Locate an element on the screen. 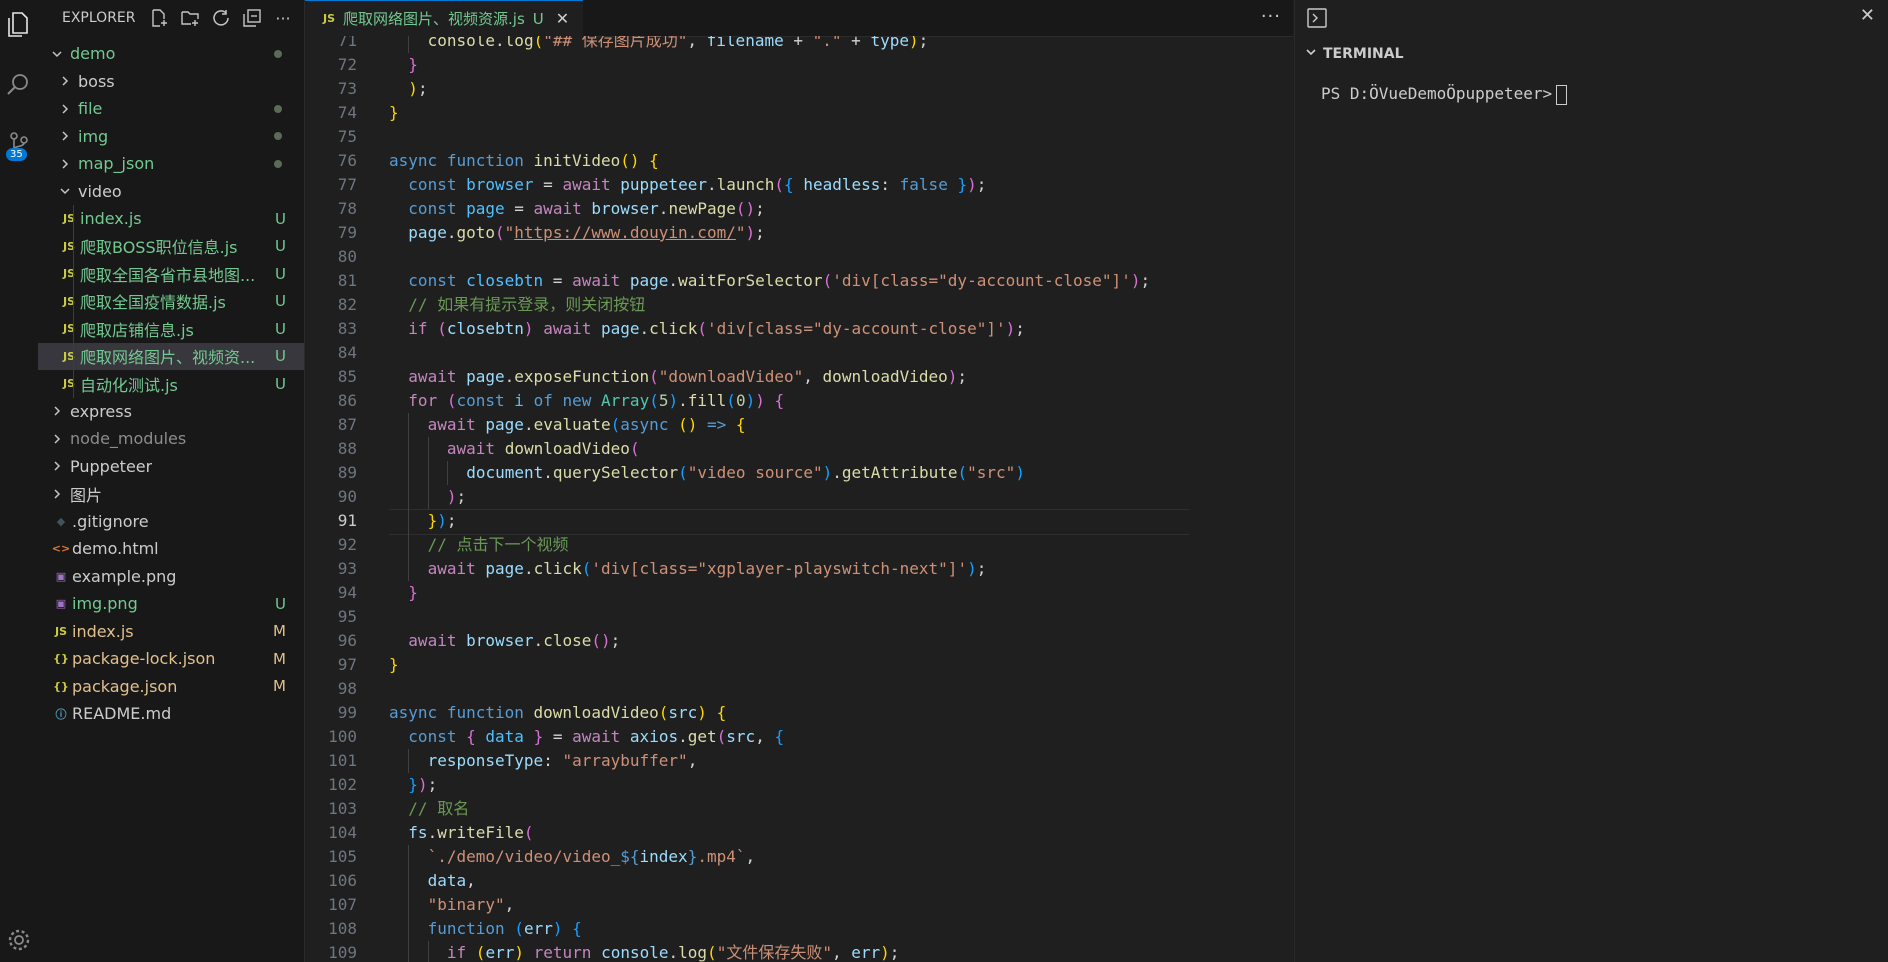  tree-folder: file is located at coordinates (171, 109).